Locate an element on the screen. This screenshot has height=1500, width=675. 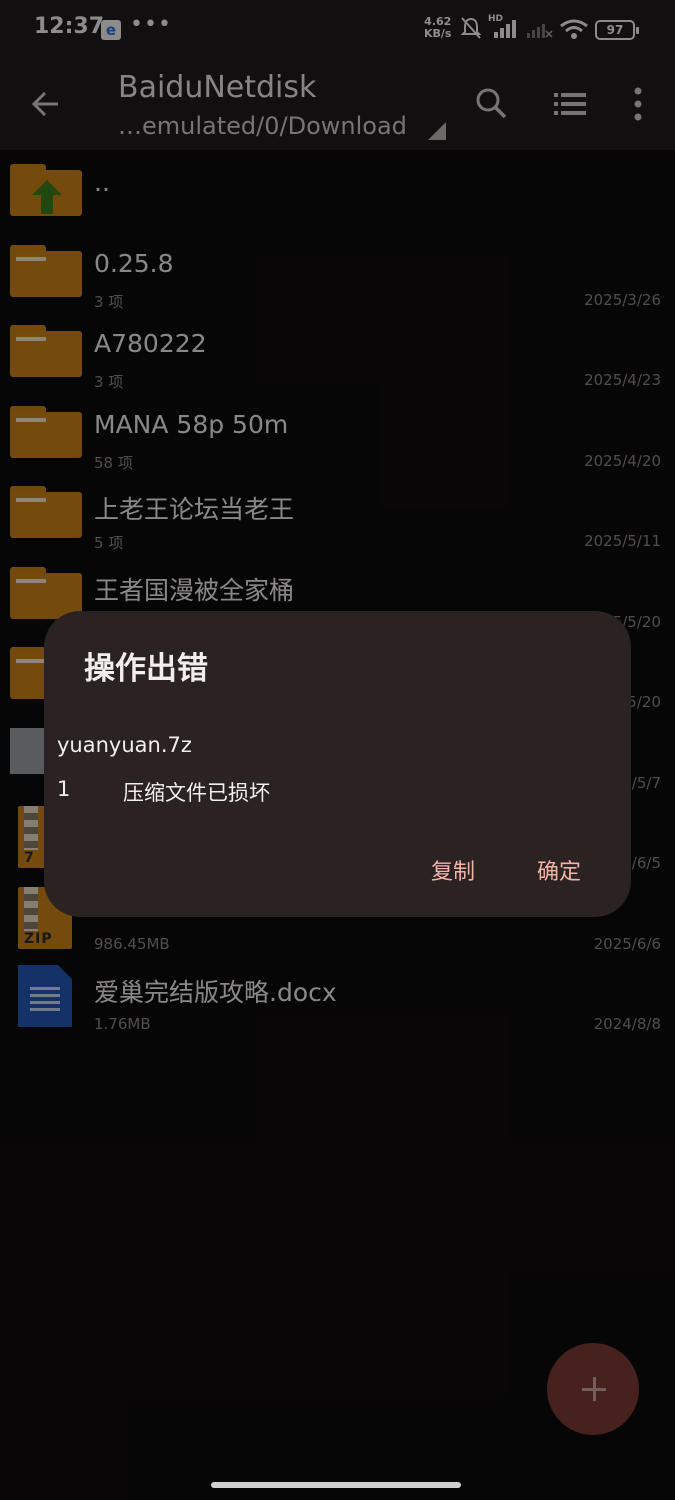
error-message: 压缩文件已损坏 is located at coordinates (196, 793).